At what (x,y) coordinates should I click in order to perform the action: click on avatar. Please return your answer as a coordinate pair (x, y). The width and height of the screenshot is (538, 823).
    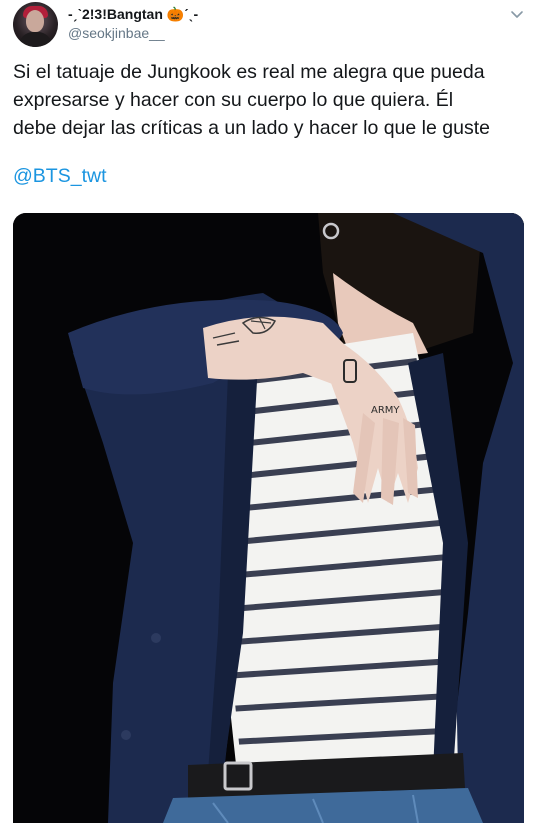
    Looking at the image, I should click on (35, 24).